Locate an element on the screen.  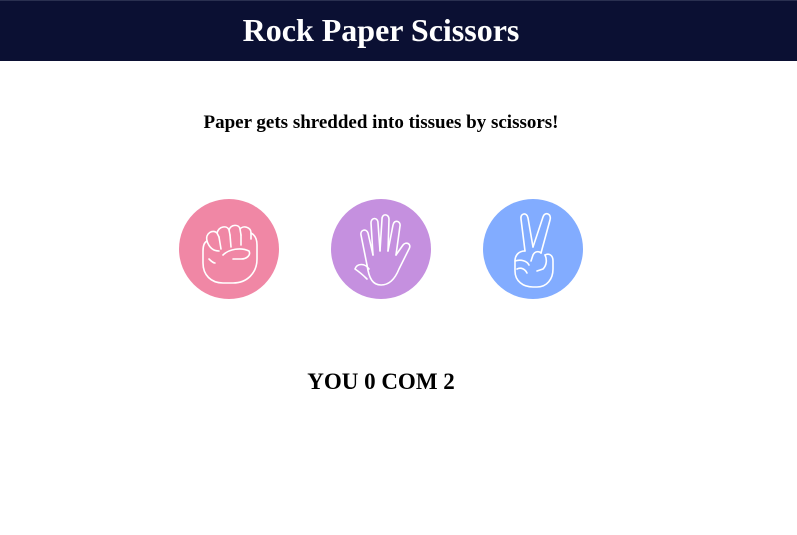
app-header: Rock Paper Scissors is located at coordinates (398, 30).